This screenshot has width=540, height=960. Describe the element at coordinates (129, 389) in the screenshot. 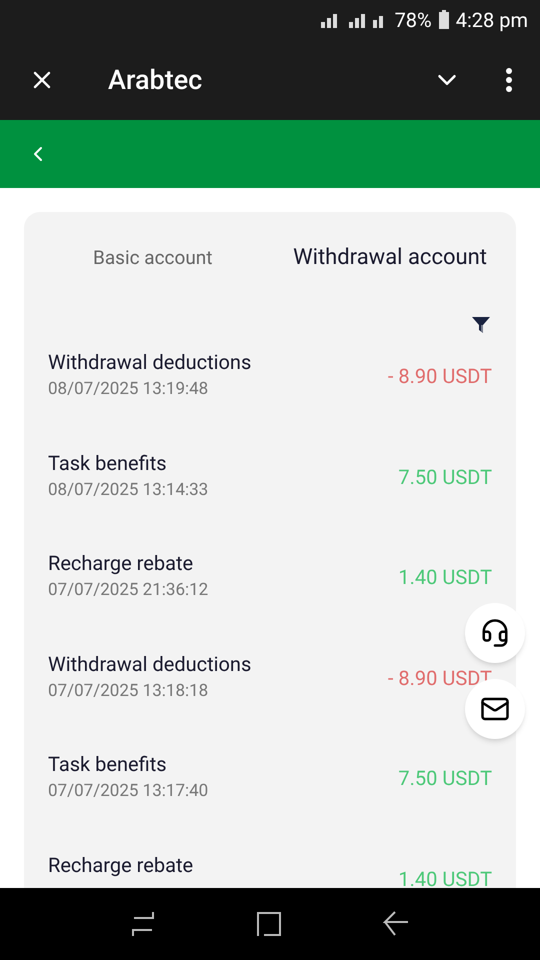

I see `transaction-date: 08/07/2025 13:19:48` at that location.